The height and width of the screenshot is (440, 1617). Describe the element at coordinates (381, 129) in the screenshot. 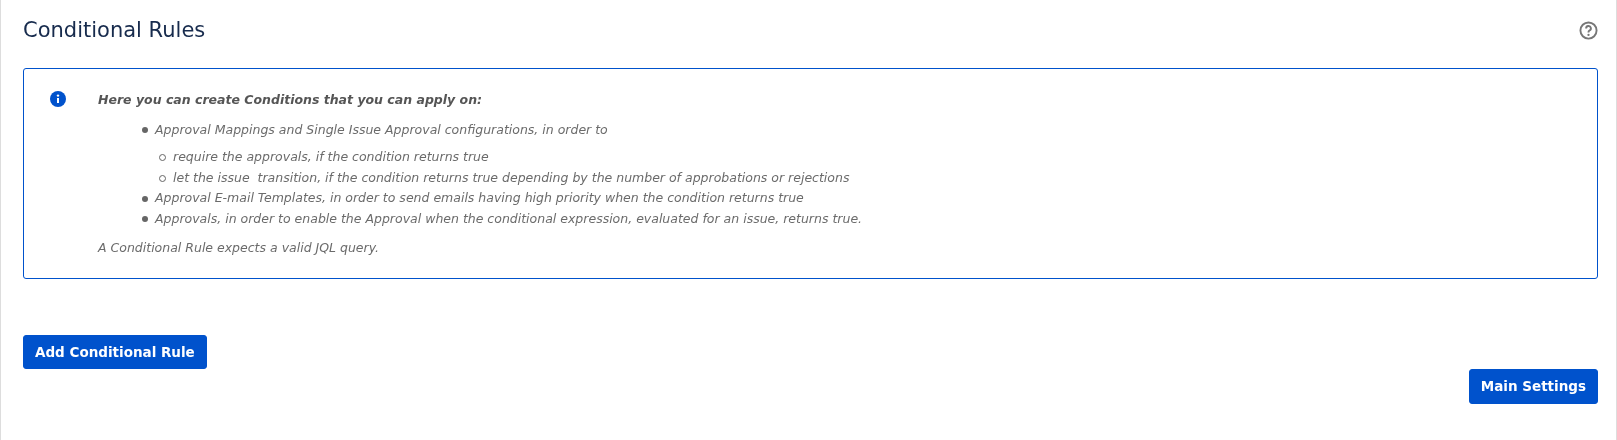

I see `list-item-text: Approval Mappings and Single Issue Approval configurations, in order to` at that location.